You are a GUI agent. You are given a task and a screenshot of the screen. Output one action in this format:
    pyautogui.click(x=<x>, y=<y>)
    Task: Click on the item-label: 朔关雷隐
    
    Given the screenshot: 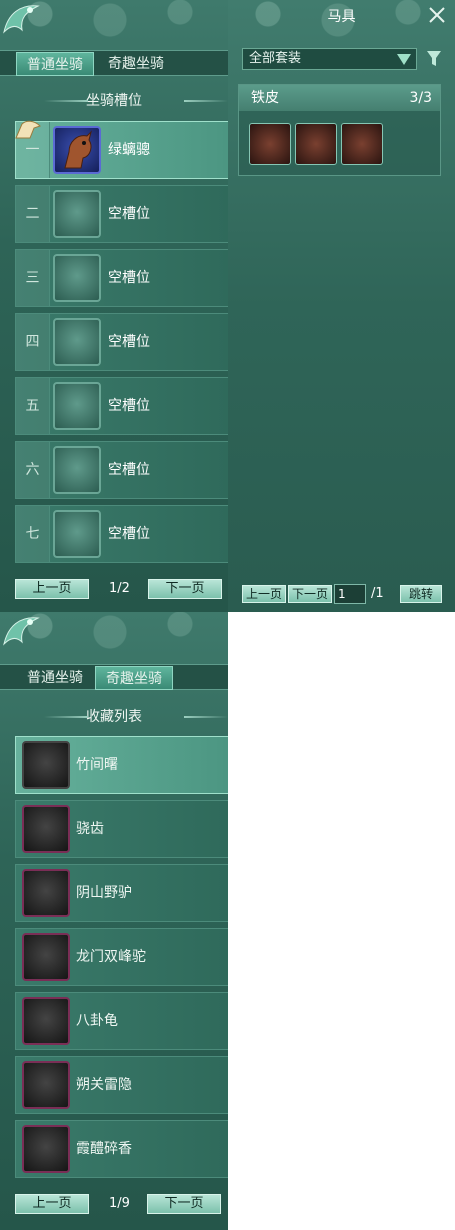 What is the action you would take?
    pyautogui.click(x=104, y=1085)
    